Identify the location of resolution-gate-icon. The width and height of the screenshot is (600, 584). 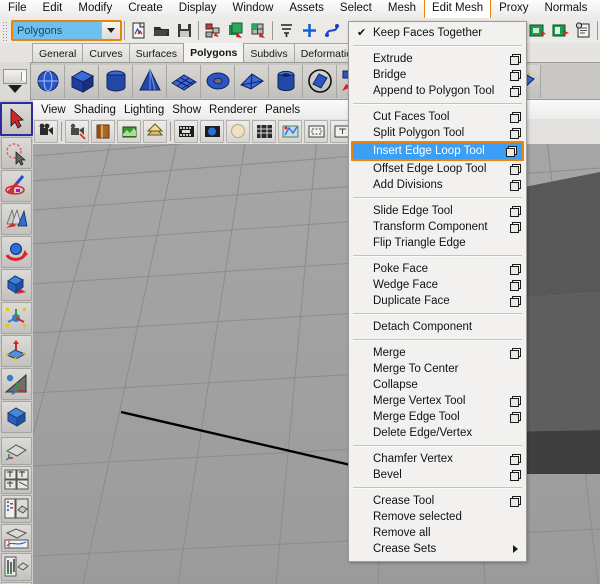
(238, 131).